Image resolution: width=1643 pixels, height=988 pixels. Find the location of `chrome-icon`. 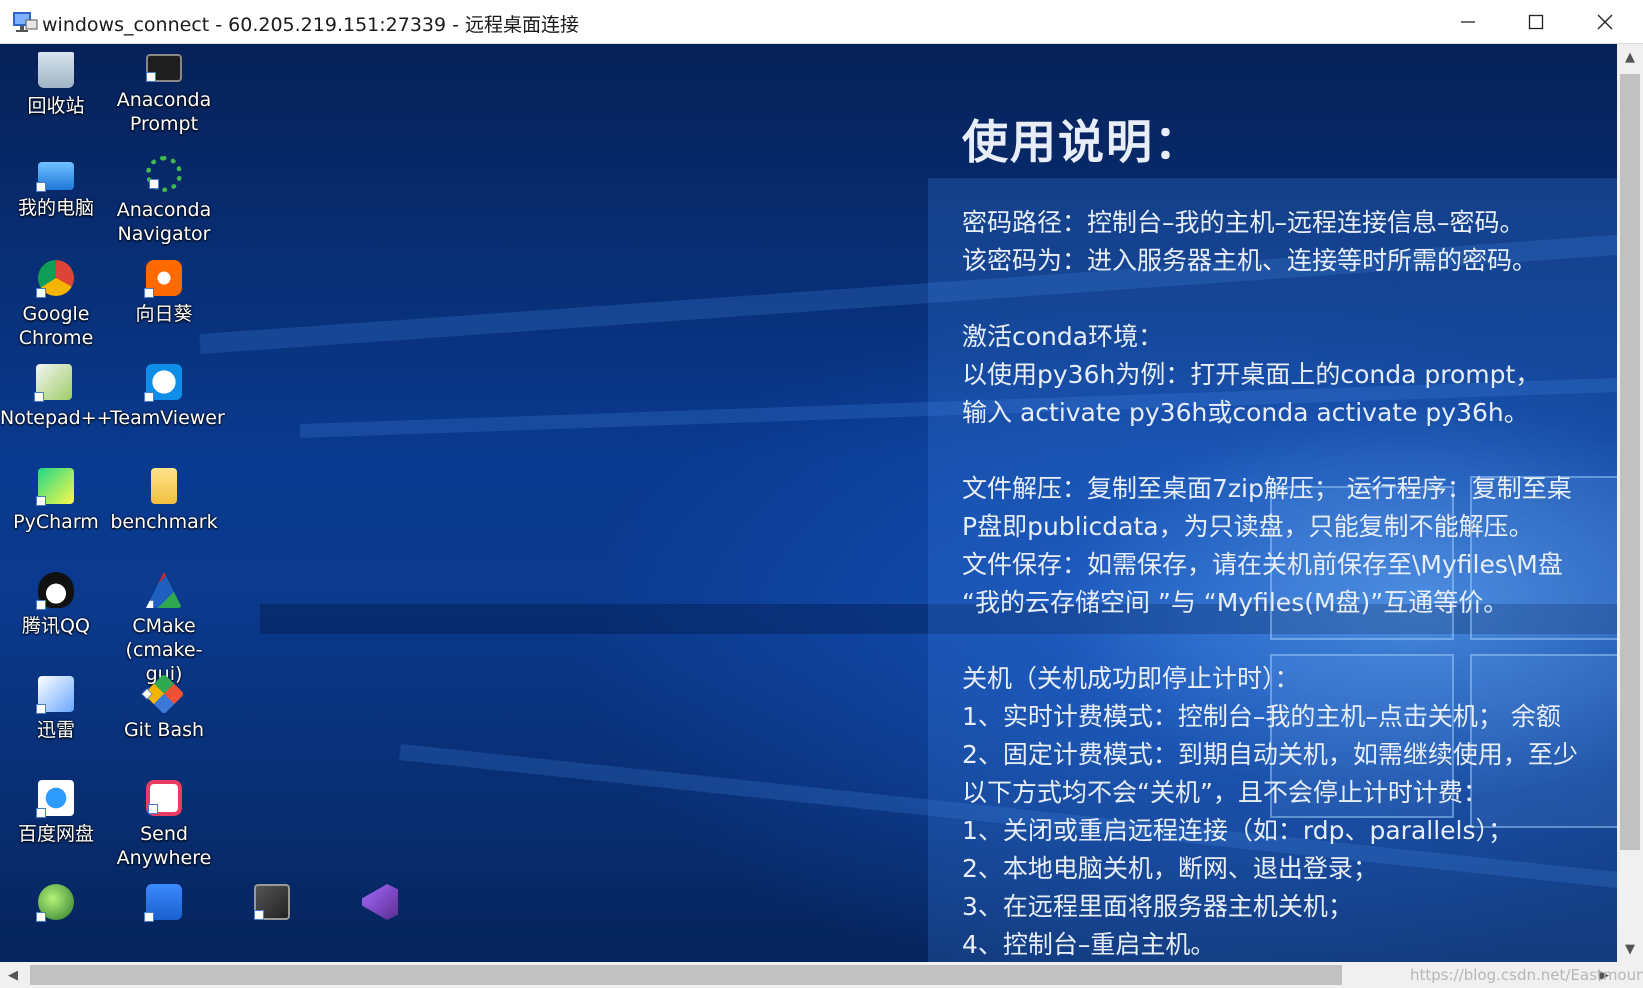

chrome-icon is located at coordinates (55, 279).